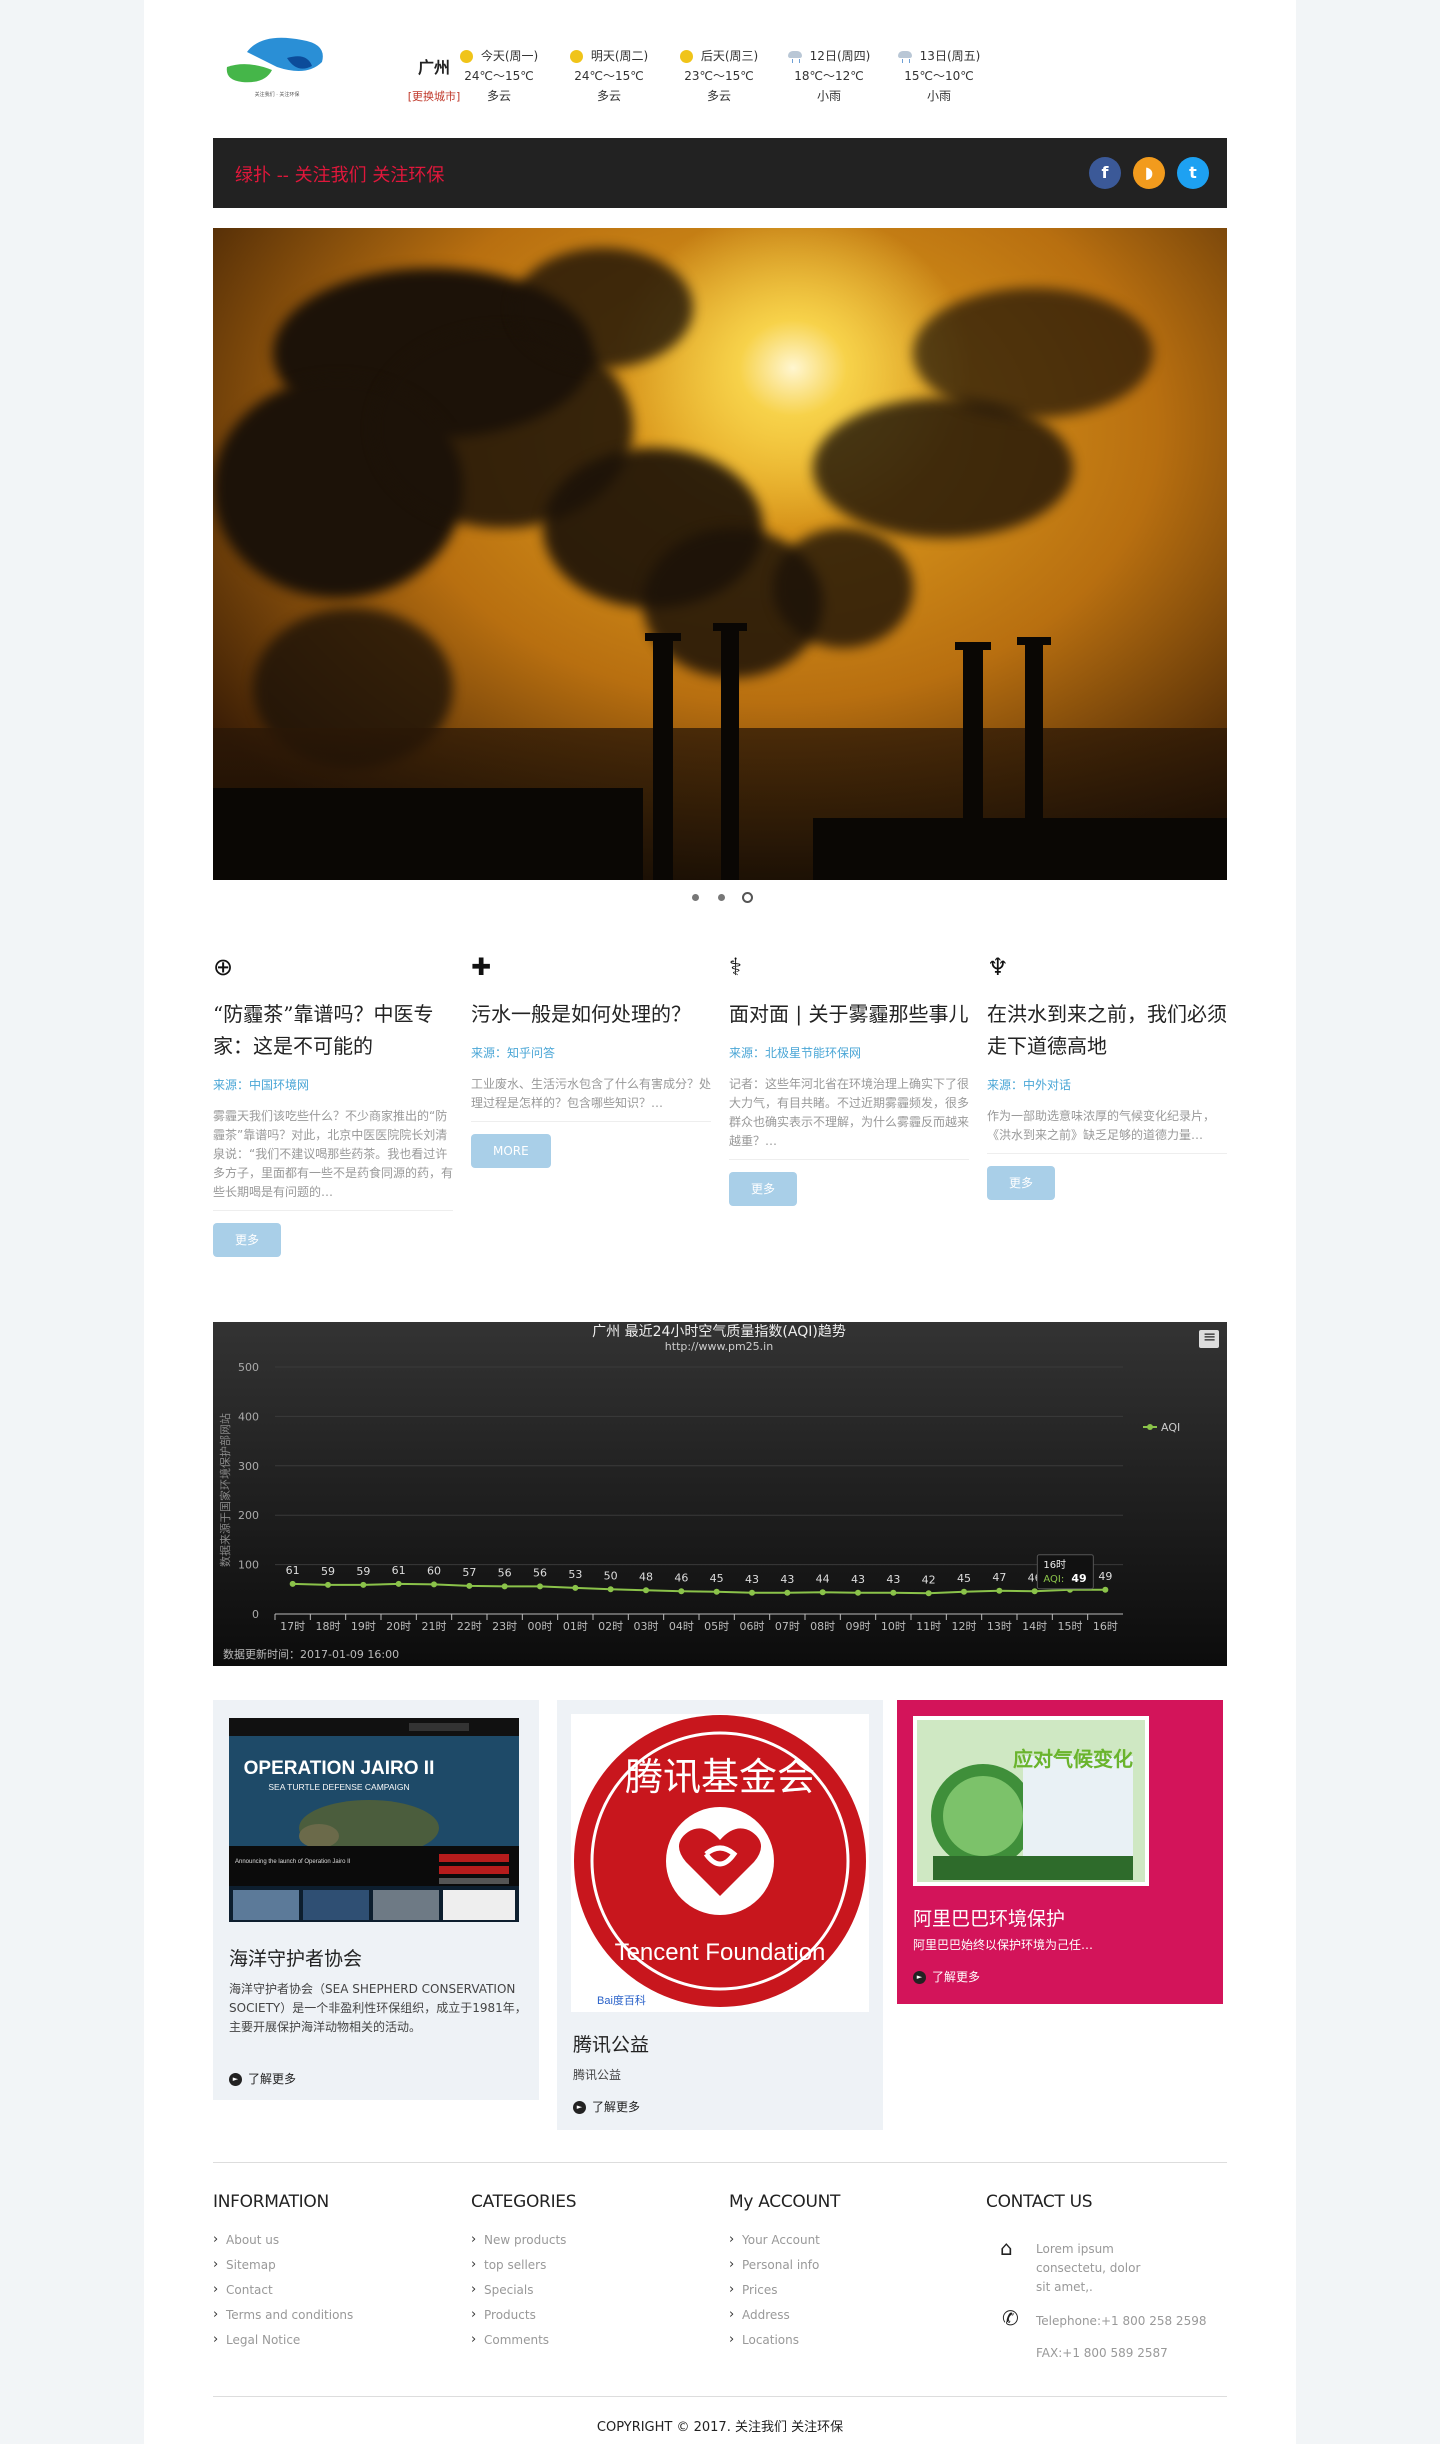 The width and height of the screenshot is (1440, 2444). Describe the element at coordinates (1121, 2321) in the screenshot. I see `contact-telephone: Telephone:+1 800 258 2598` at that location.